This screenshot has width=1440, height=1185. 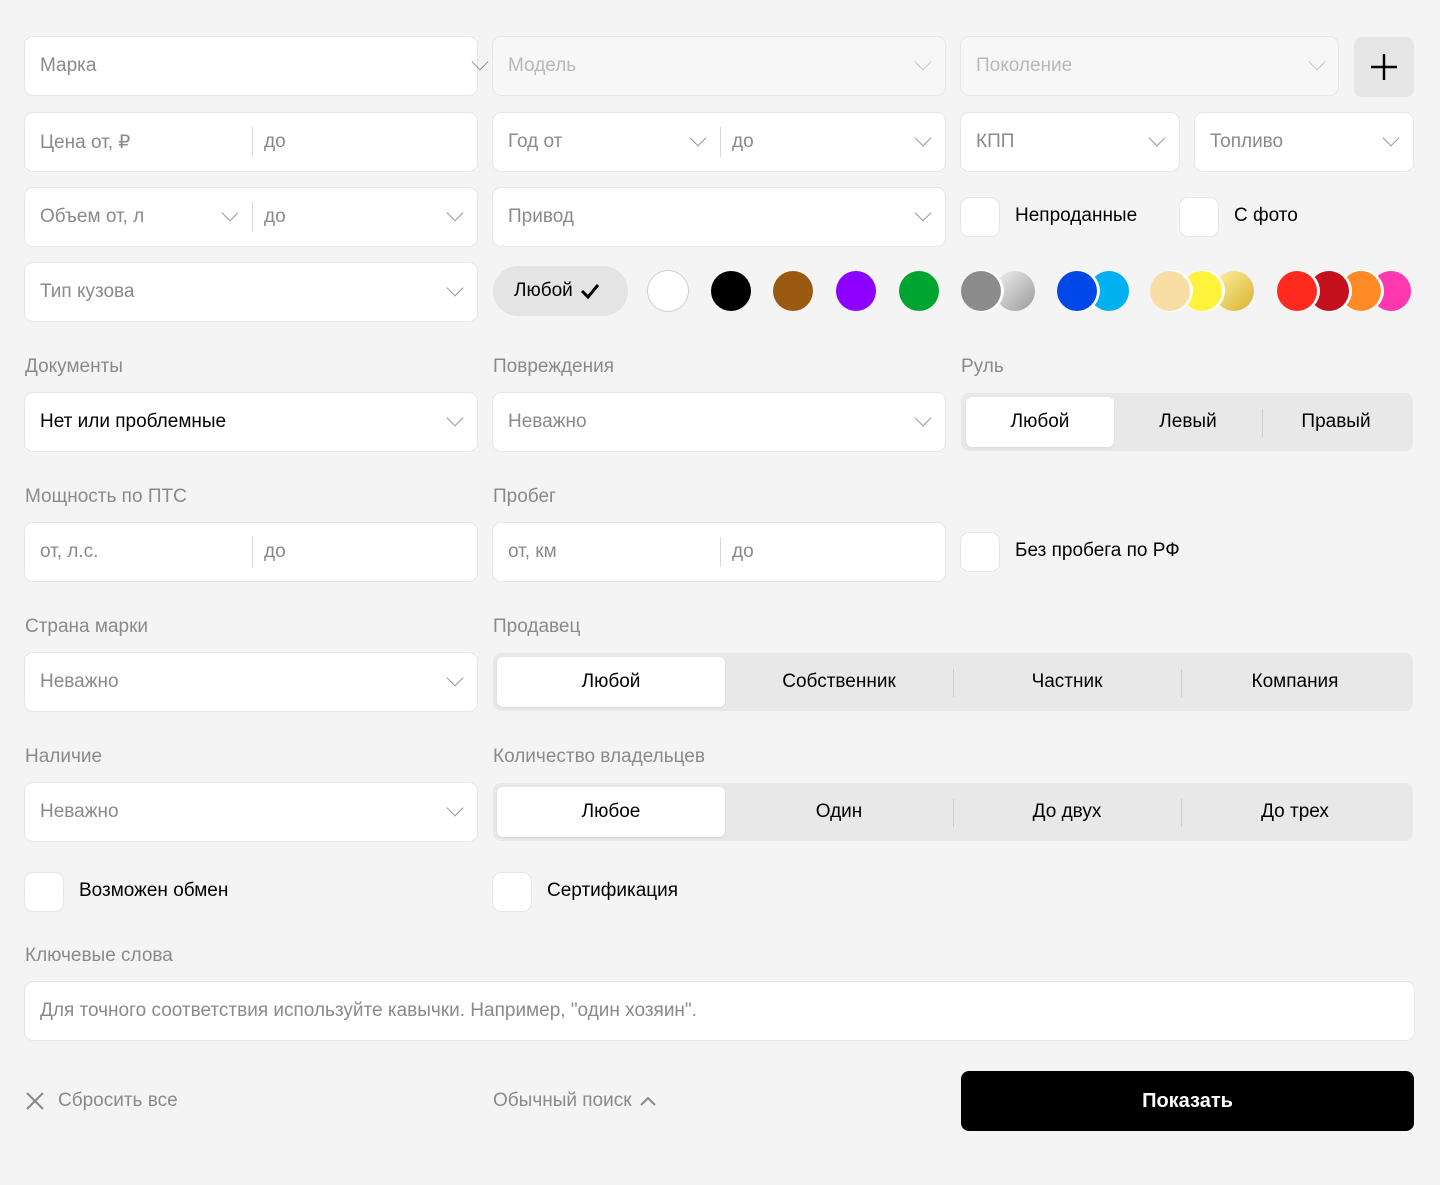 I want to click on country-select: Неважно, so click(x=251, y=682).